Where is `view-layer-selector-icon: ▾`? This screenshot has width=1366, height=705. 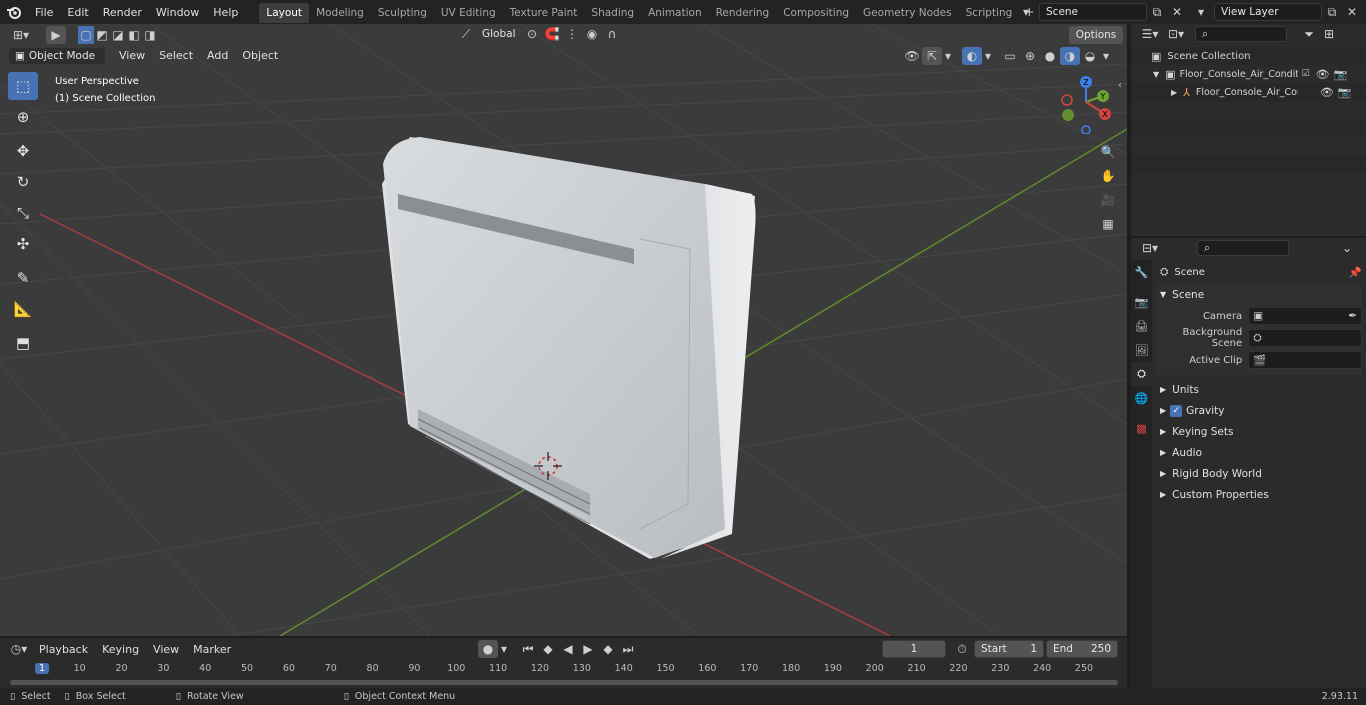 view-layer-selector-icon: ▾ is located at coordinates (1201, 12).